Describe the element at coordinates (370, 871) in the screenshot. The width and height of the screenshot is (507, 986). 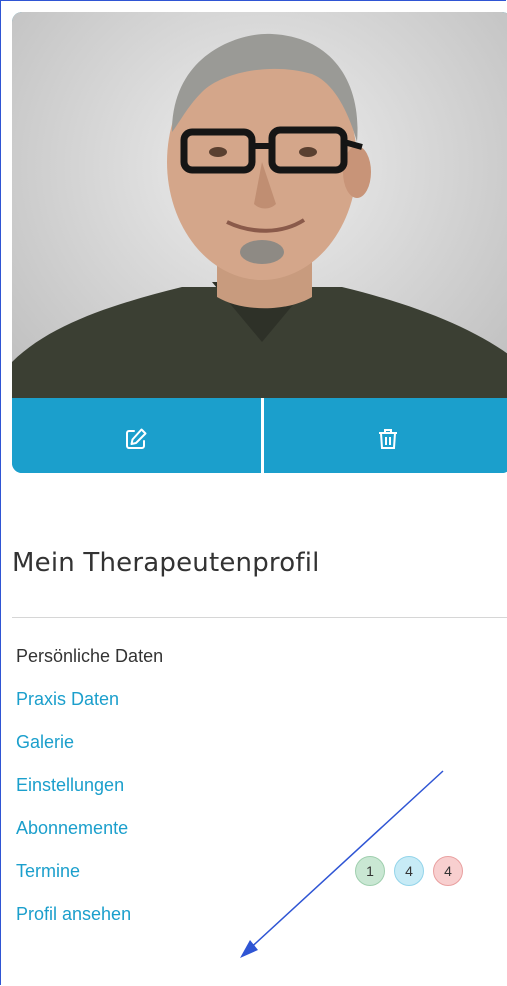
I see `status-badge: 1` at that location.